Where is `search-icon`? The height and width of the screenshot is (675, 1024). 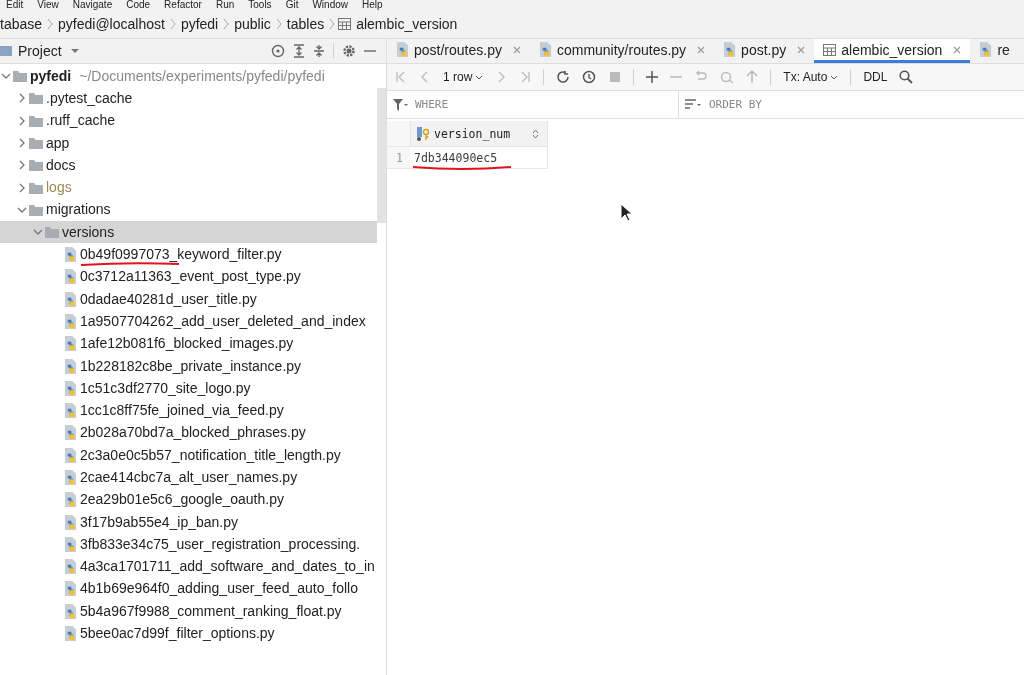 search-icon is located at coordinates (906, 77).